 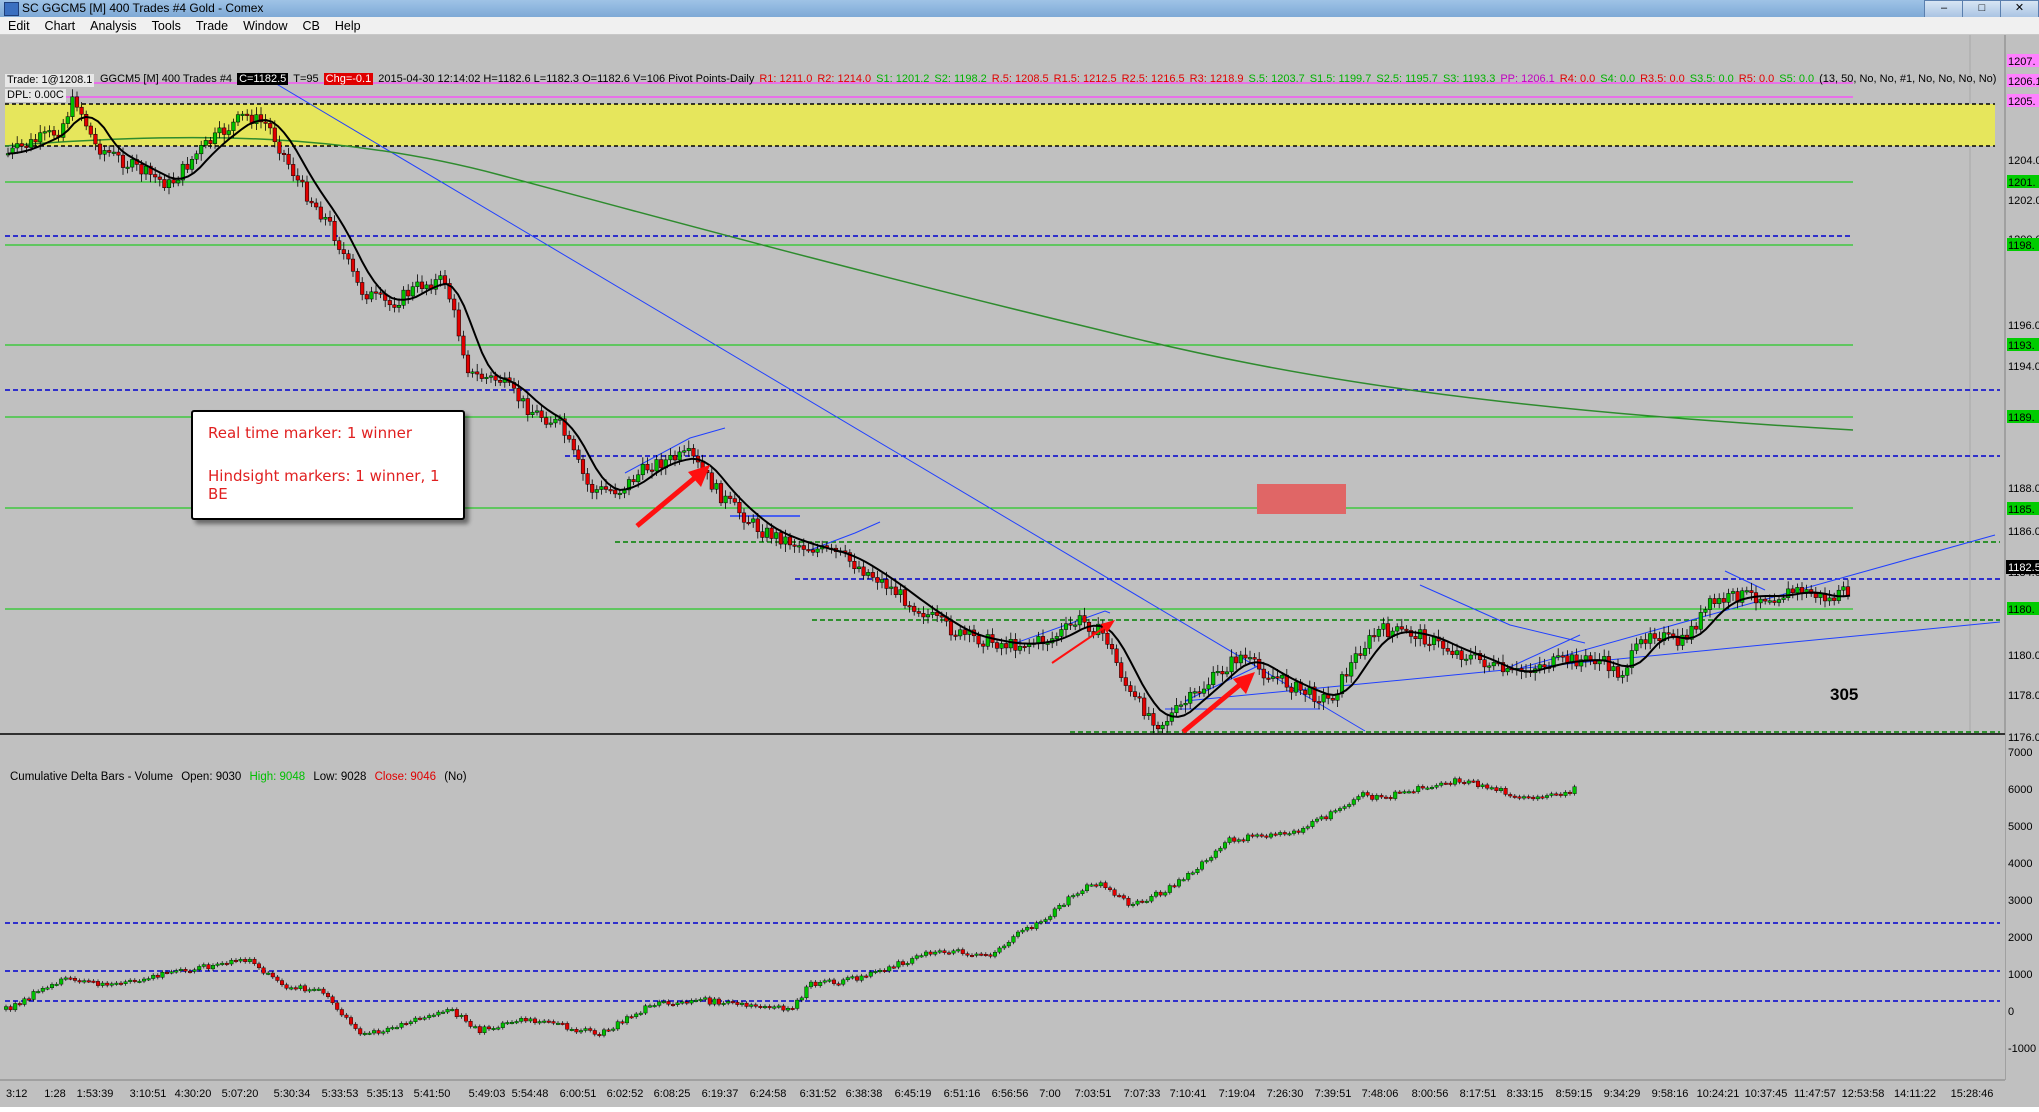 I want to click on time-axis-label: 7:19:04, so click(x=1237, y=1094).